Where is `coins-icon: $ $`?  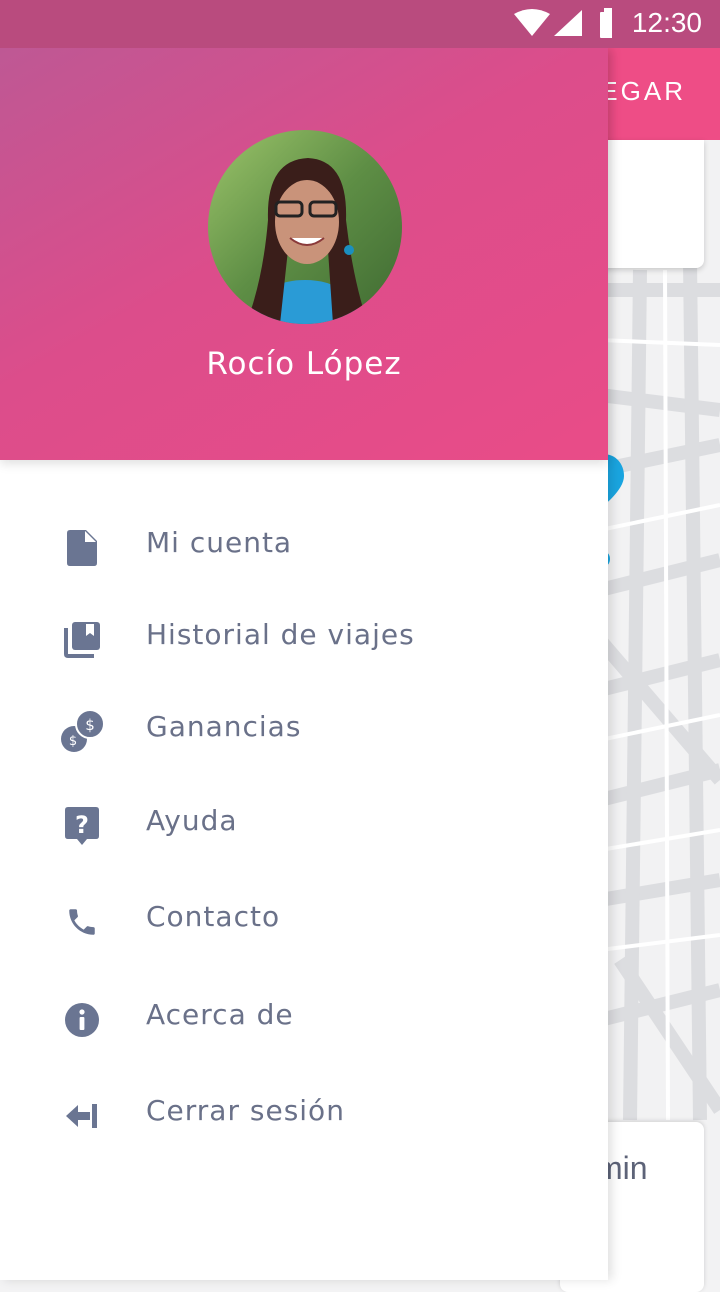 coins-icon: $ $ is located at coordinates (82, 732).